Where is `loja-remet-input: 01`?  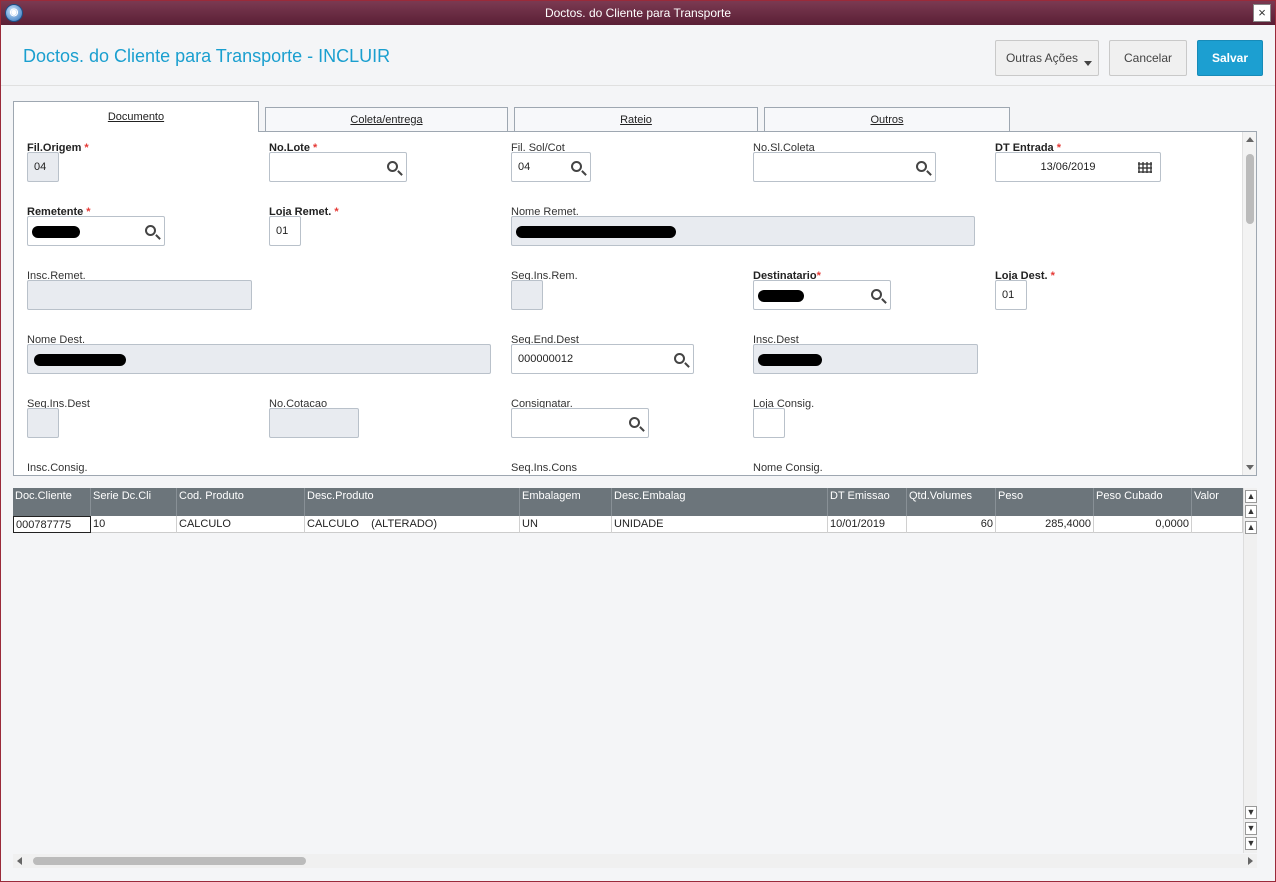
loja-remet-input: 01 is located at coordinates (285, 231).